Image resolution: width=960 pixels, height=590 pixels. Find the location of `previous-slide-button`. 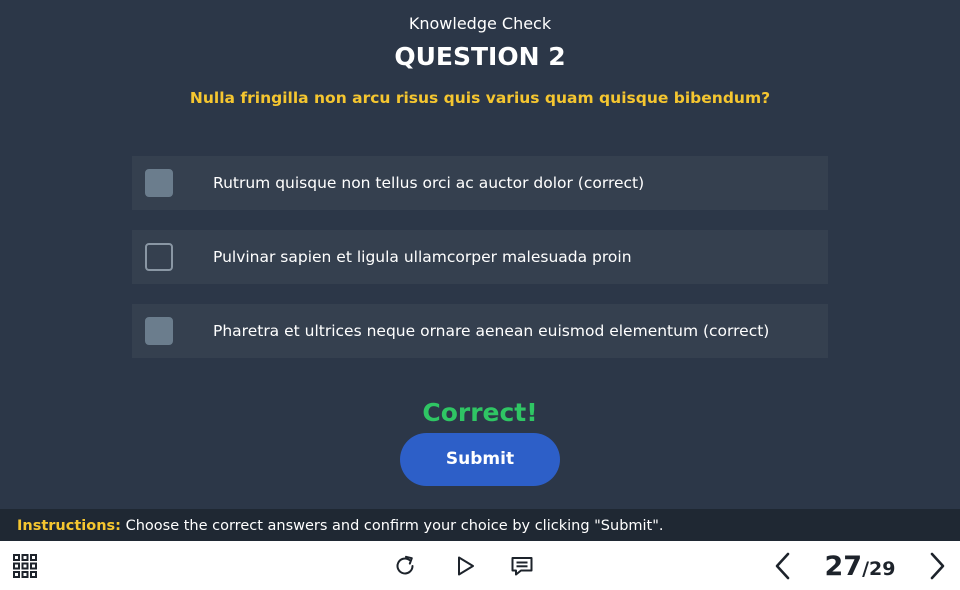

previous-slide-button is located at coordinates (783, 565).